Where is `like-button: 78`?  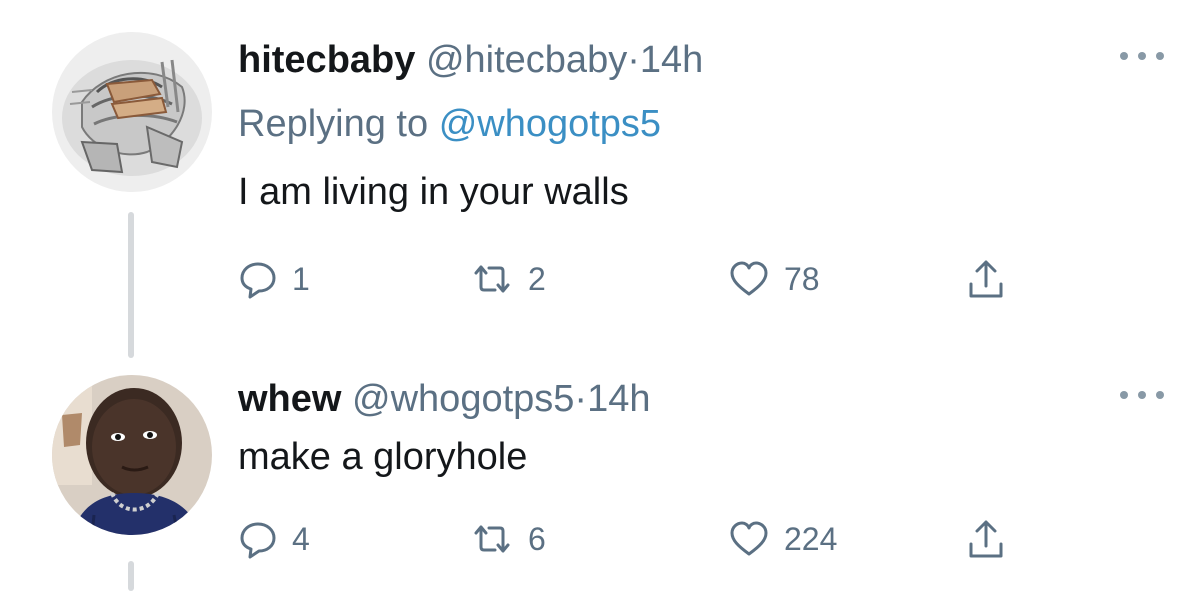 like-button: 78 is located at coordinates (774, 279).